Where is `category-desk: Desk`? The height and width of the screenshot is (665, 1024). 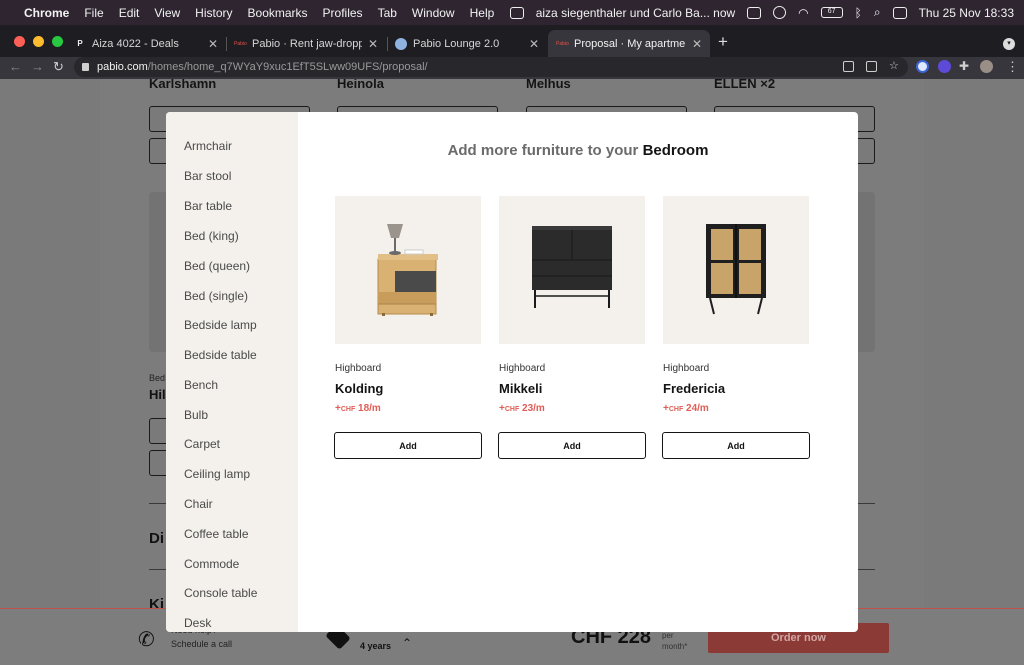 category-desk: Desk is located at coordinates (197, 623).